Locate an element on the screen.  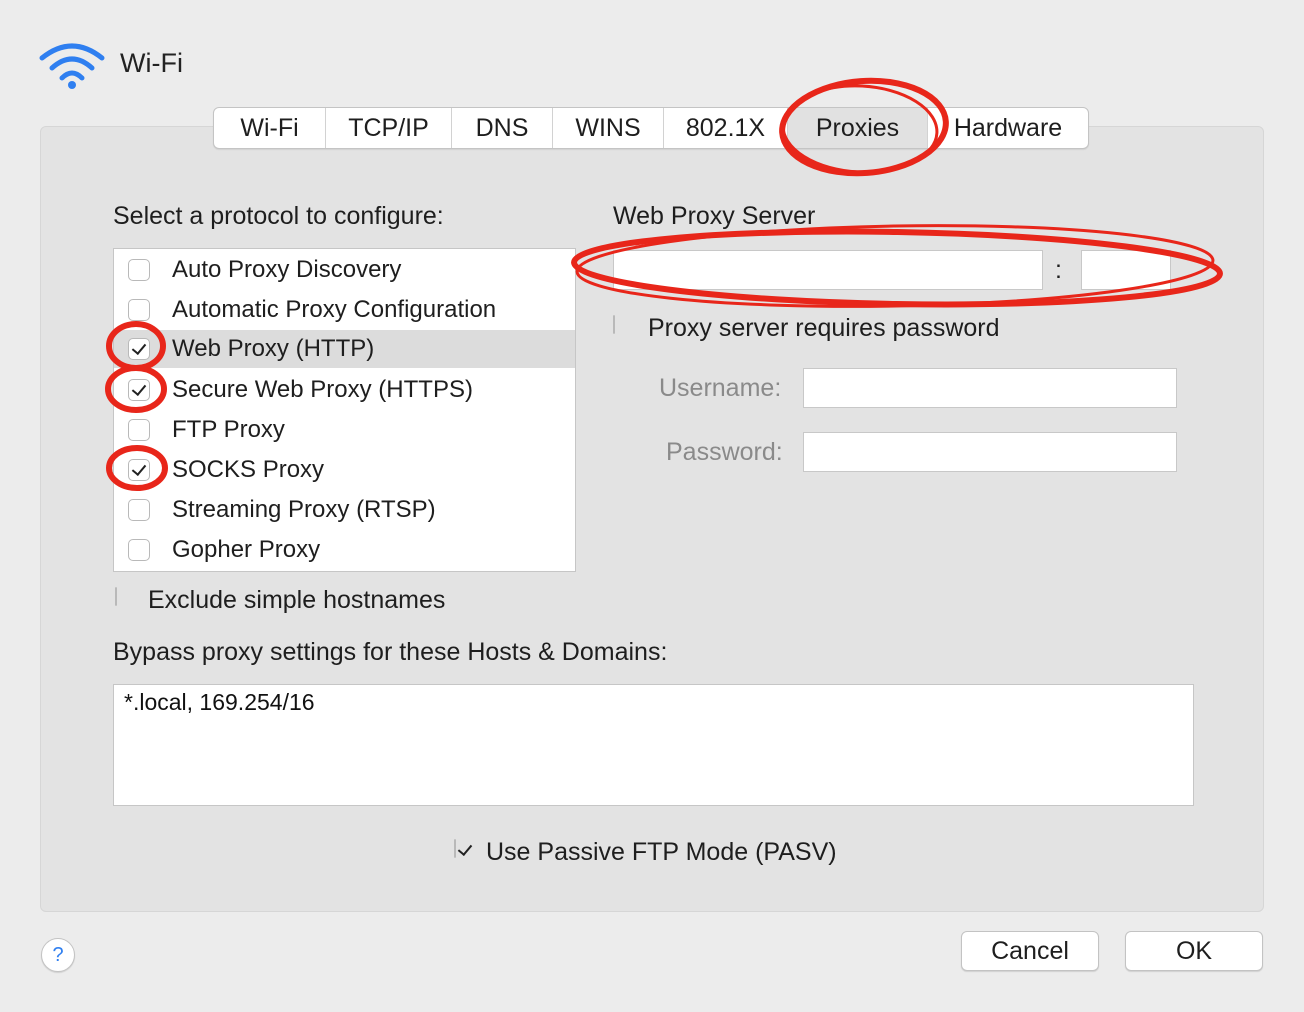
requires-password-label: Proxy server requires password is located at coordinates (824, 328).